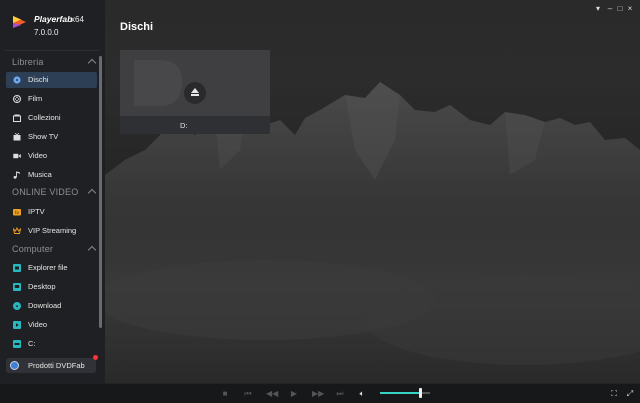 The width and height of the screenshot is (640, 403). What do you see at coordinates (620, 9) in the screenshot?
I see `maximize-icon: □` at bounding box center [620, 9].